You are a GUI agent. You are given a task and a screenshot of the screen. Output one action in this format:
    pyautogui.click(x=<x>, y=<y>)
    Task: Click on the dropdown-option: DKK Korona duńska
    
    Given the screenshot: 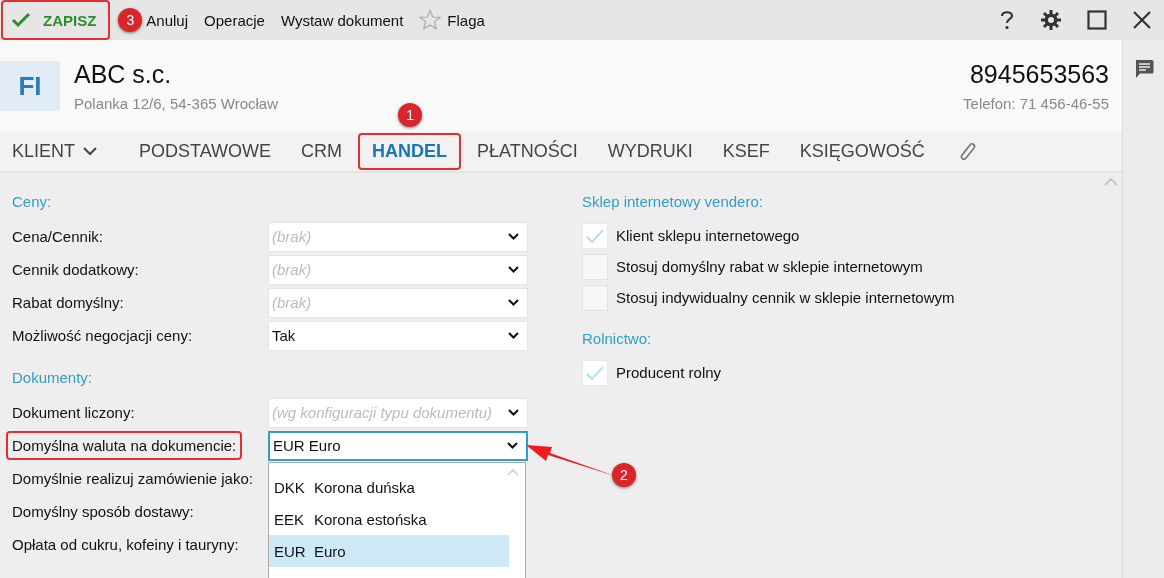 What is the action you would take?
    pyautogui.click(x=389, y=487)
    